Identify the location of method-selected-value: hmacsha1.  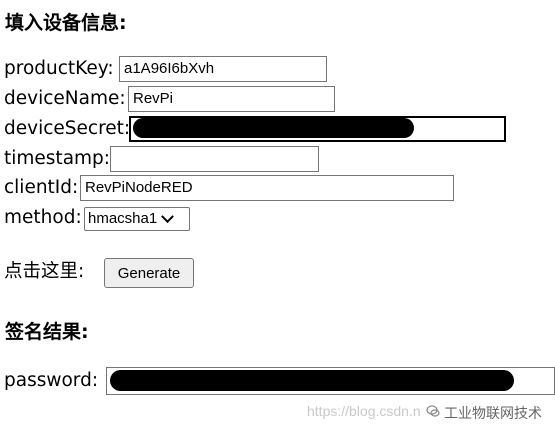
(123, 218).